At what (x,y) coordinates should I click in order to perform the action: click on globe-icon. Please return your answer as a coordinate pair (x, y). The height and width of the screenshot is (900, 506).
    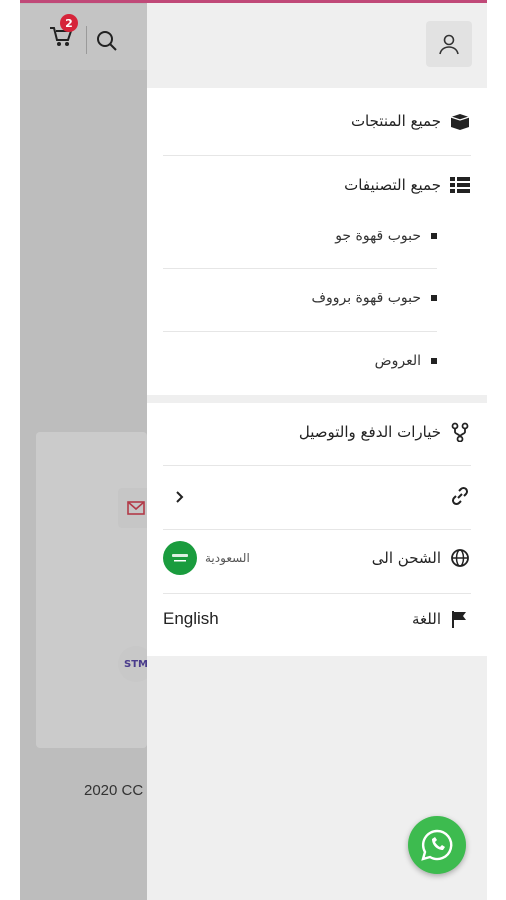
    Looking at the image, I should click on (460, 558).